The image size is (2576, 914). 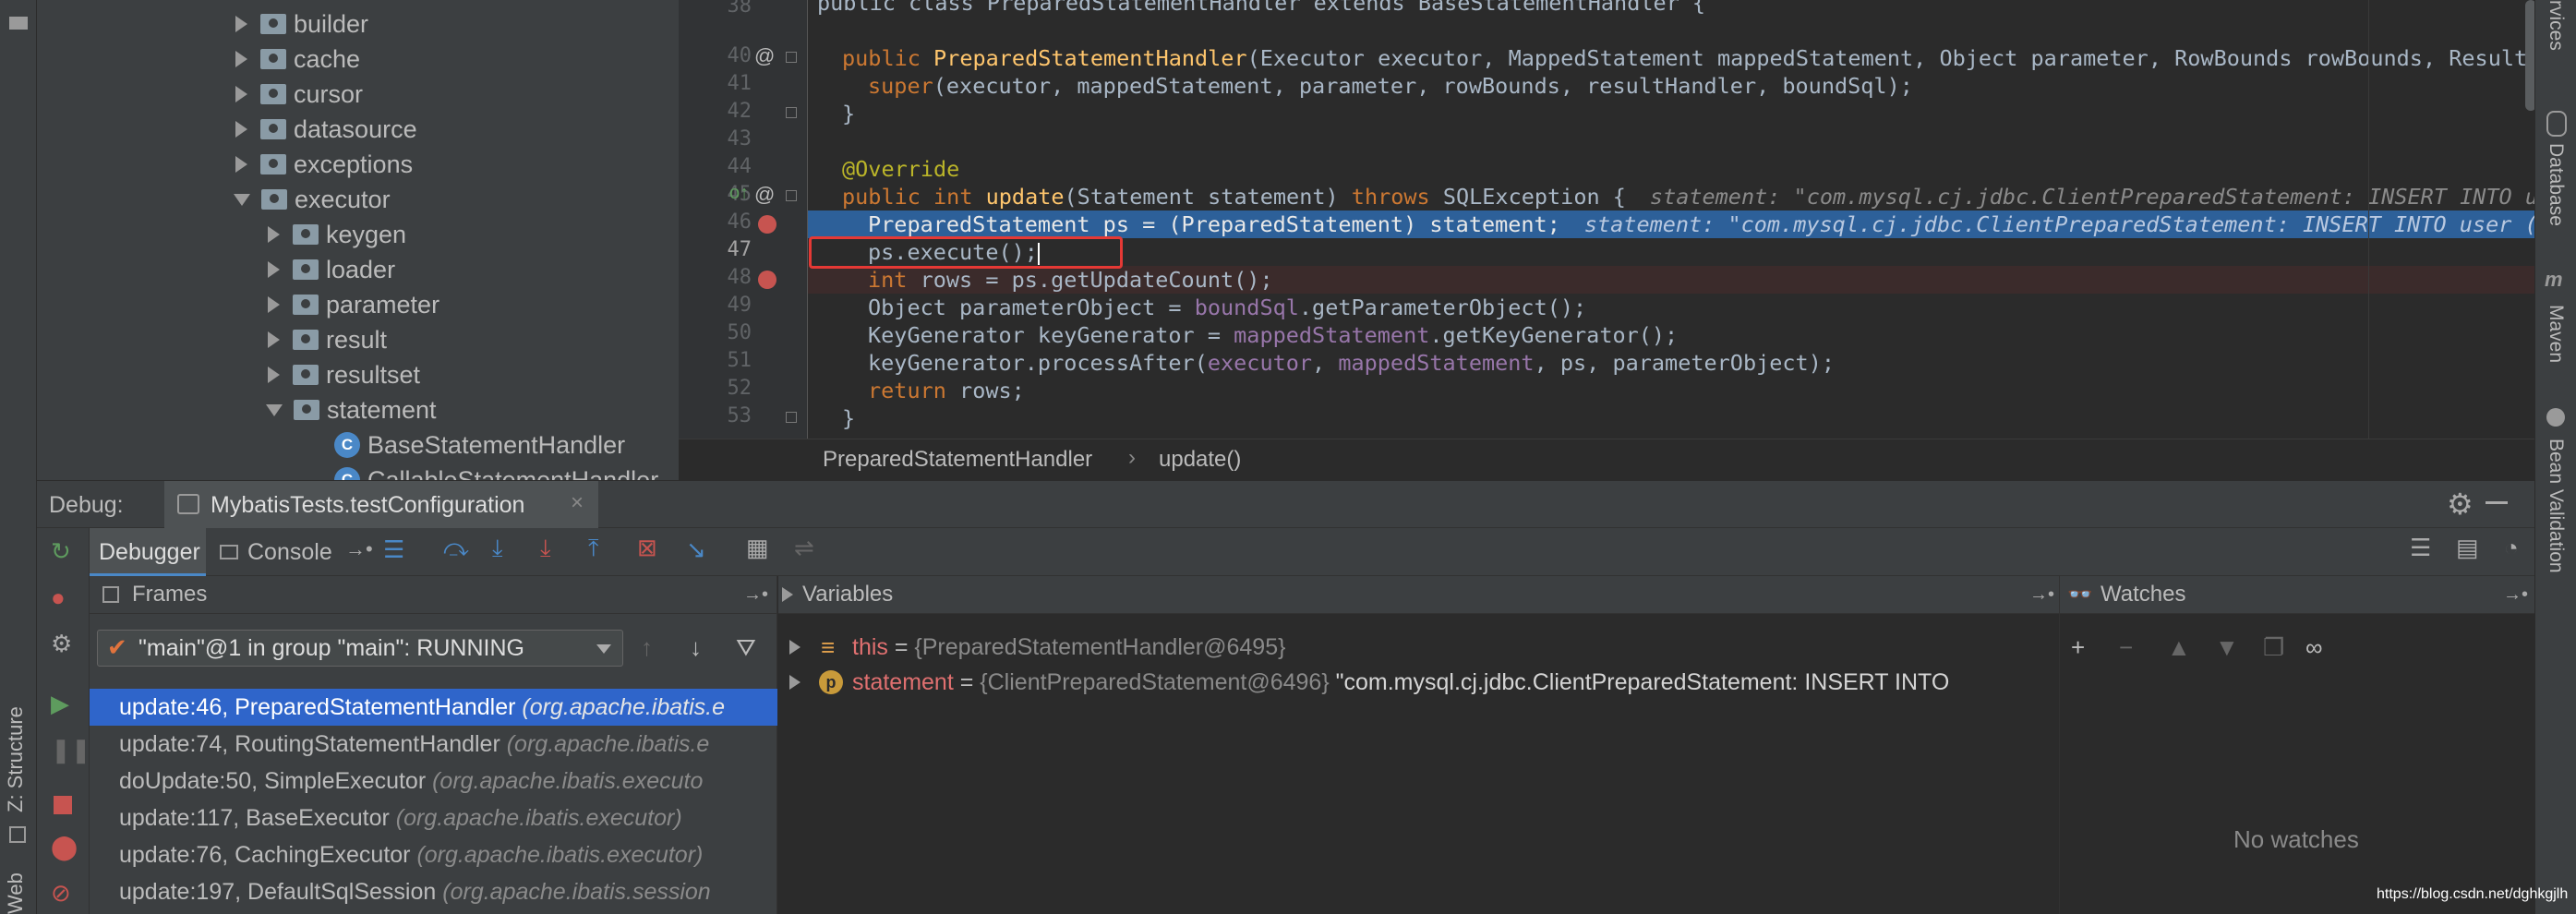 What do you see at coordinates (1070, 280) in the screenshot?
I see `code-line: int rows = ps.getUpdateCount();` at bounding box center [1070, 280].